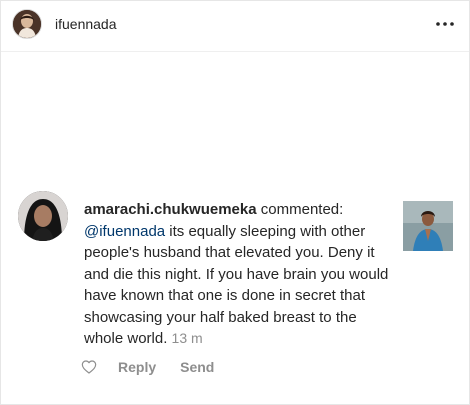 This screenshot has height=405, width=470. I want to click on header-username: ifuennada, so click(86, 24).